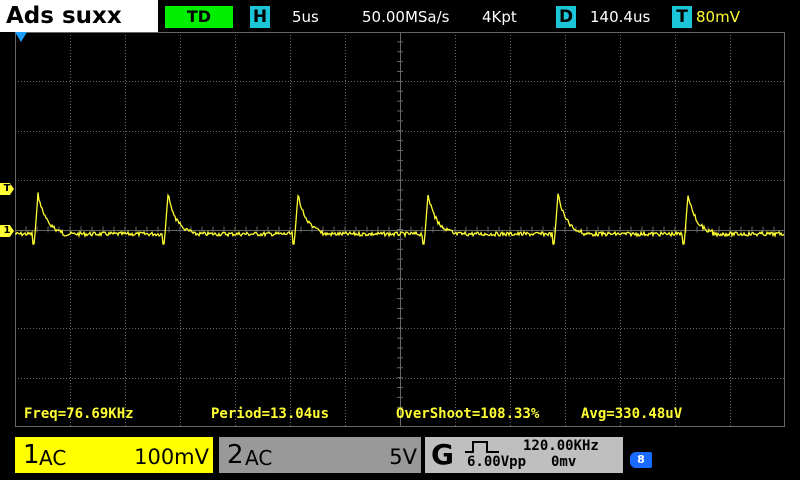  I want to click on channel2-panel: 2 AC 5V, so click(320, 455).